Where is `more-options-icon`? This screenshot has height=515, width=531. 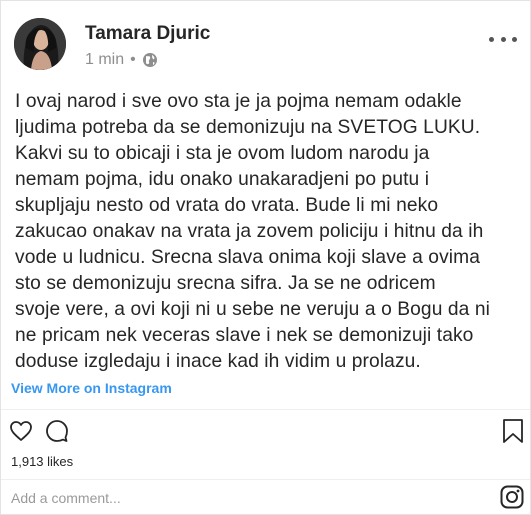
more-options-icon is located at coordinates (503, 39).